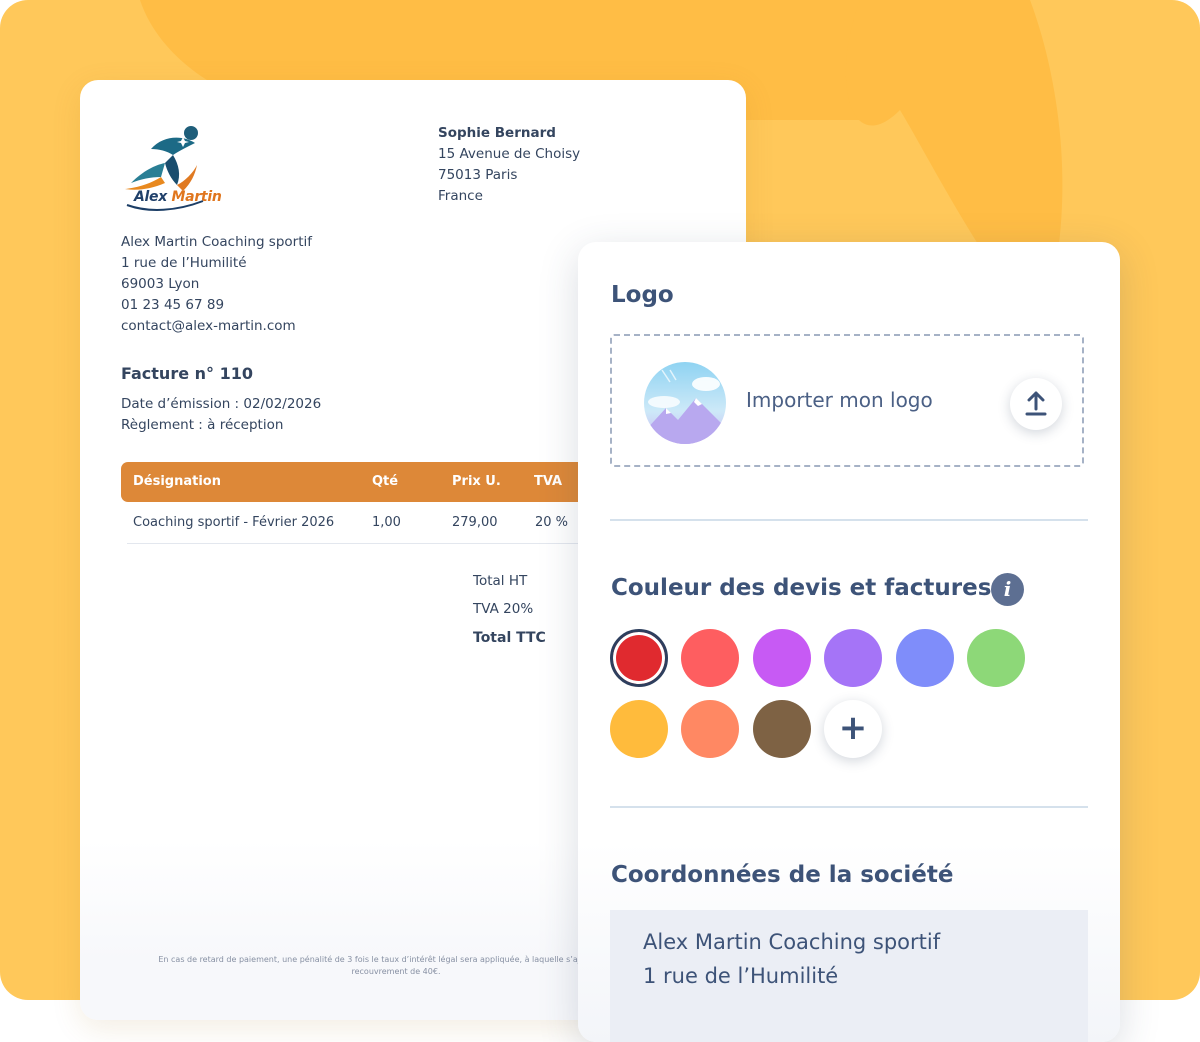 The height and width of the screenshot is (1042, 1200). Describe the element at coordinates (187, 373) in the screenshot. I see `invoice-title: Facture n° 110` at that location.